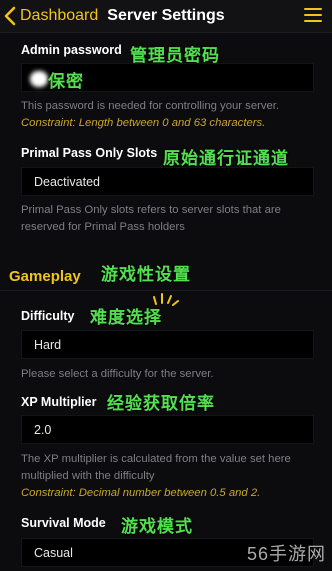 The image size is (332, 571). I want to click on survival-mode-label: Survival Mode, so click(63, 523).